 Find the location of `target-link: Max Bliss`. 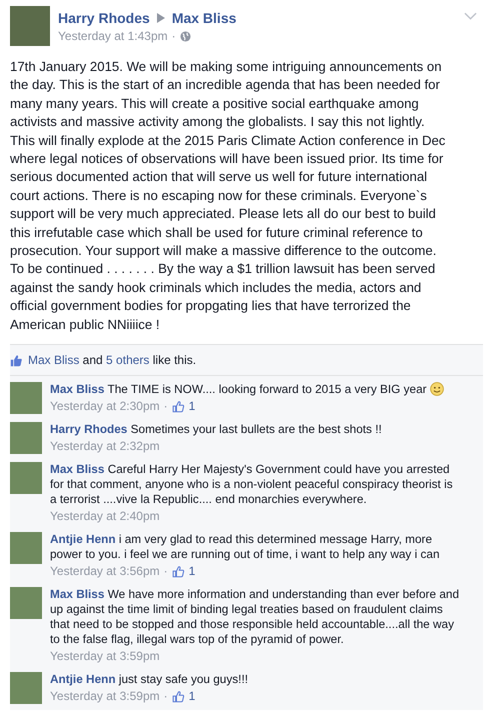

target-link: Max Bliss is located at coordinates (204, 18).